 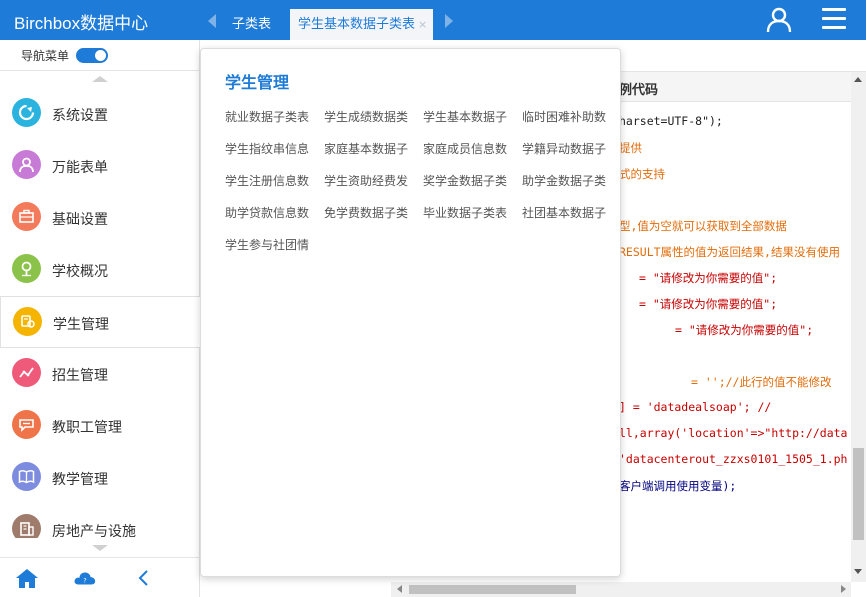 What do you see at coordinates (80, 272) in the screenshot?
I see `sidebar-item-label: 学校概况` at bounding box center [80, 272].